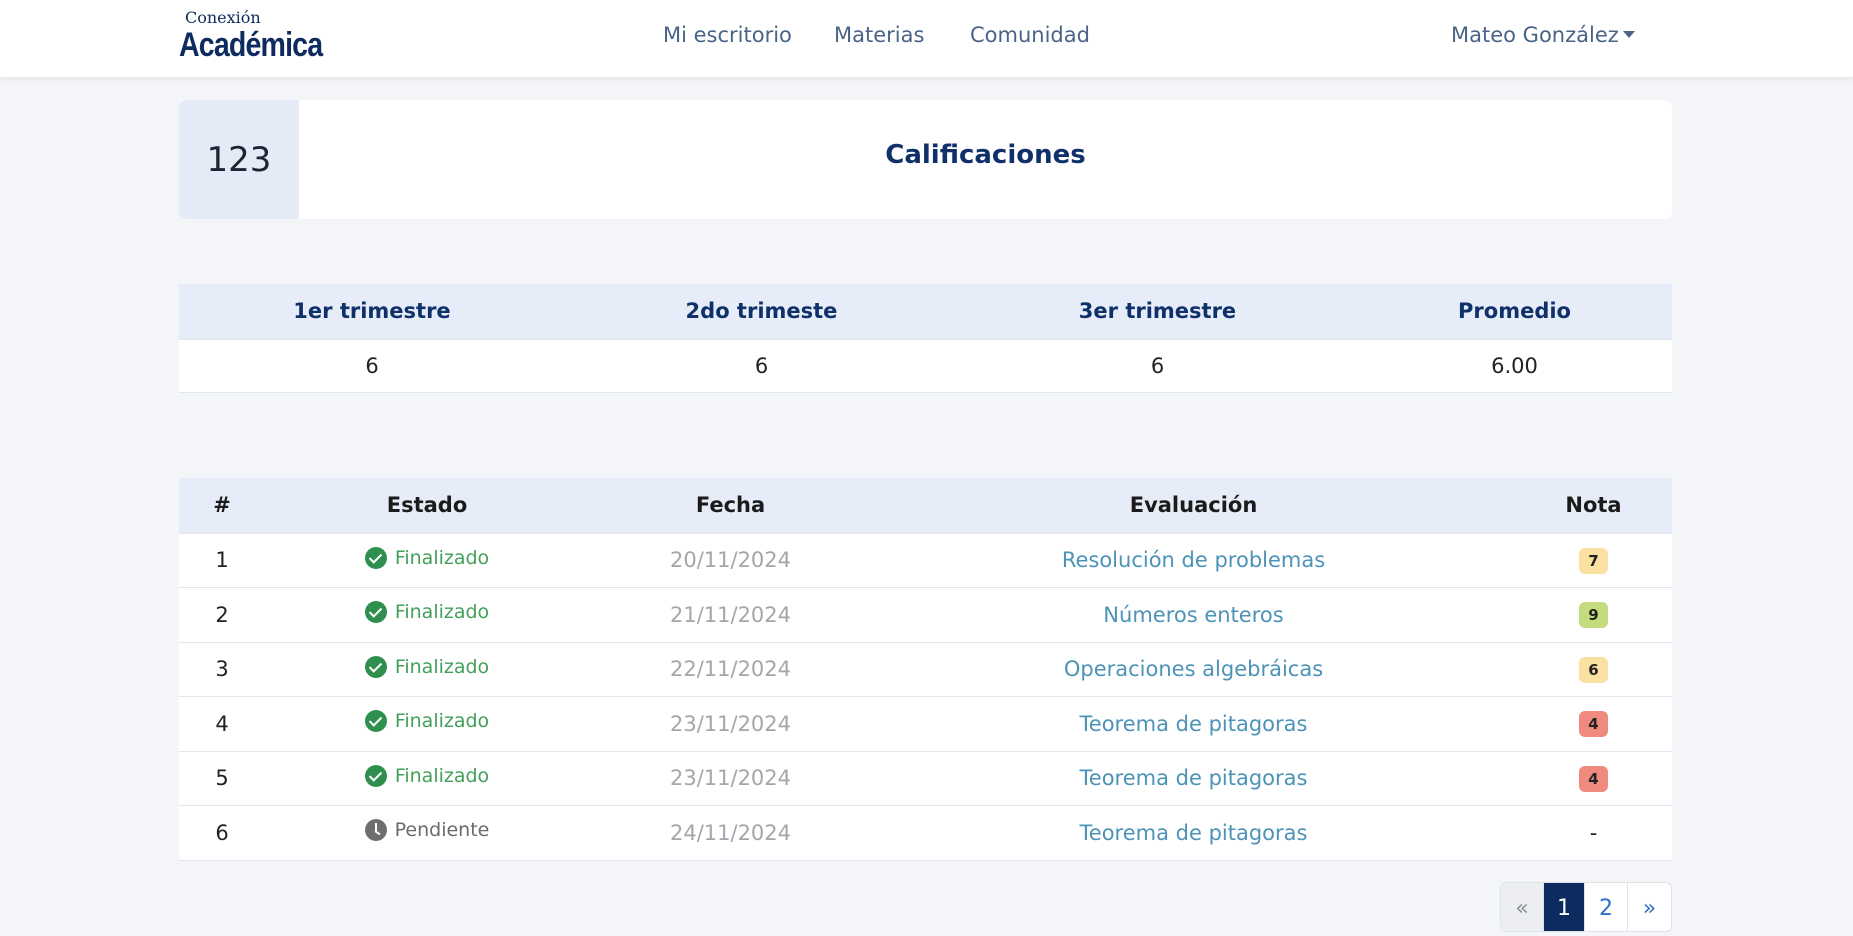  Describe the element at coordinates (730, 560) in the screenshot. I see `row-fecha: 20/11/2024` at that location.